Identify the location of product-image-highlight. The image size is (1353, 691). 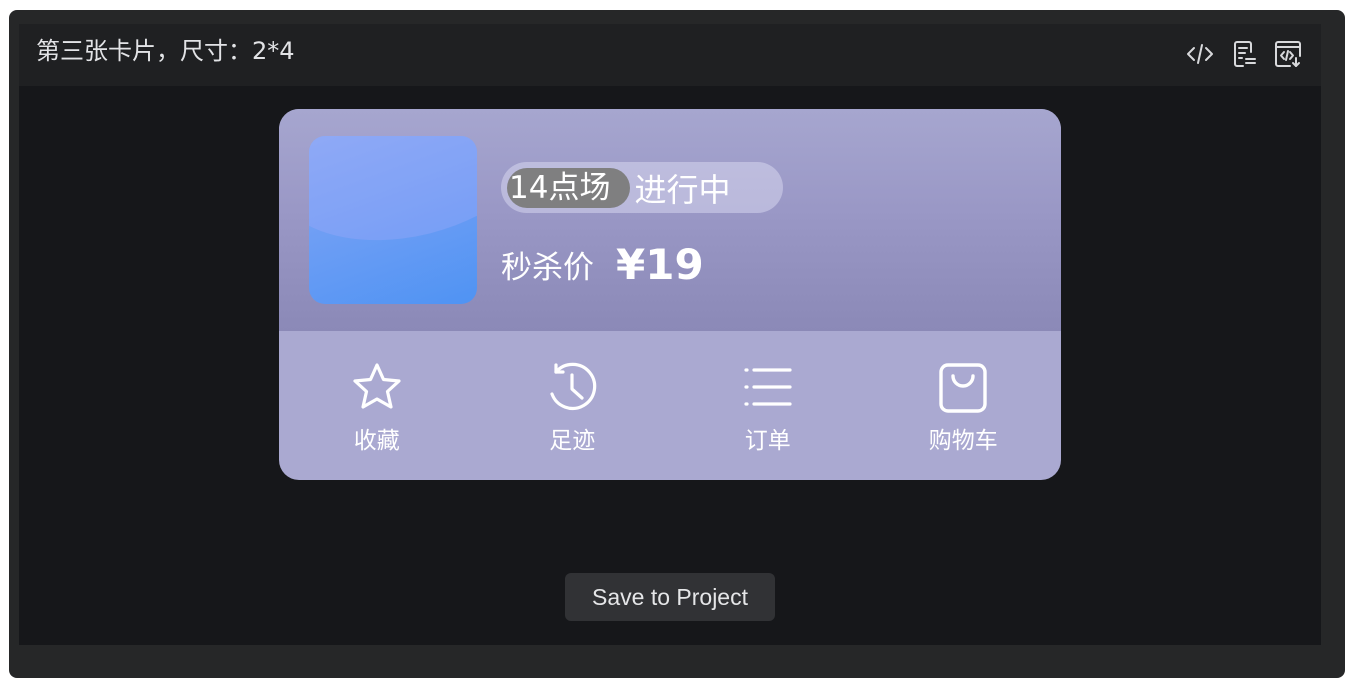
(393, 202).